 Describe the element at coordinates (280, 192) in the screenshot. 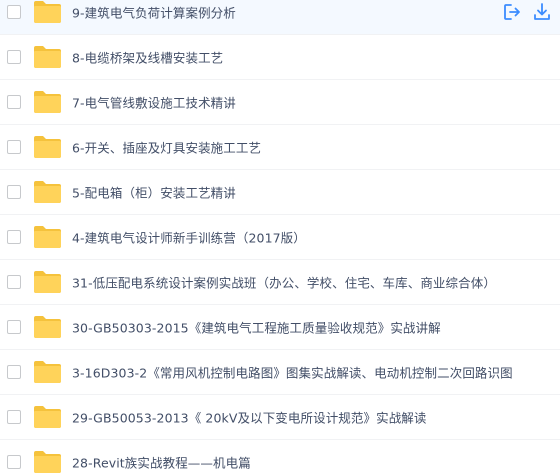

I see `file-row-4: 5-配电箱（柜）安装工艺精讲` at that location.